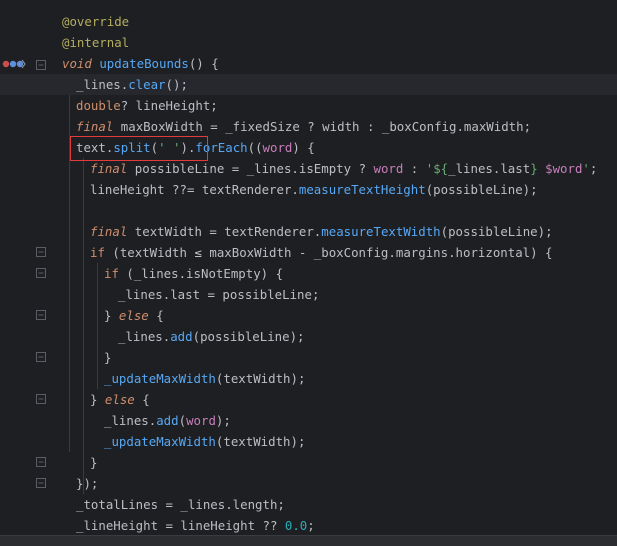  What do you see at coordinates (303, 147) in the screenshot?
I see `code-token: ) {` at bounding box center [303, 147].